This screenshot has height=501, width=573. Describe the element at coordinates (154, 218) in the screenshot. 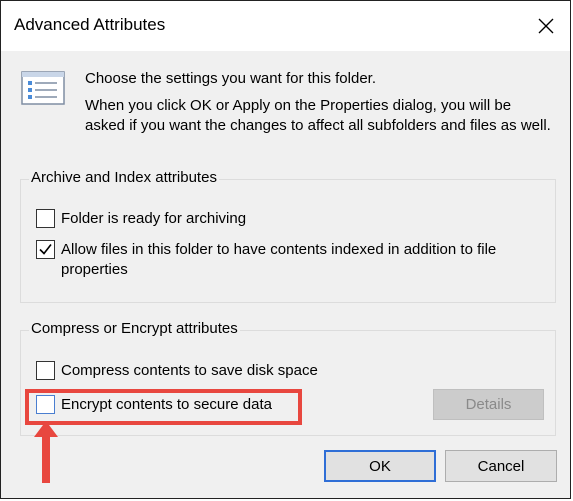

I see `archive-ready-label: Folder is ready for archiving` at that location.